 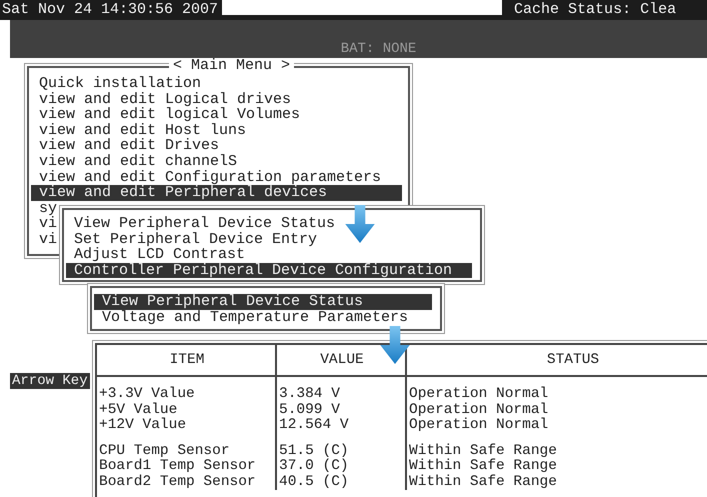 I want to click on table-cell: Board2 Temp Sensor, so click(x=187, y=482).